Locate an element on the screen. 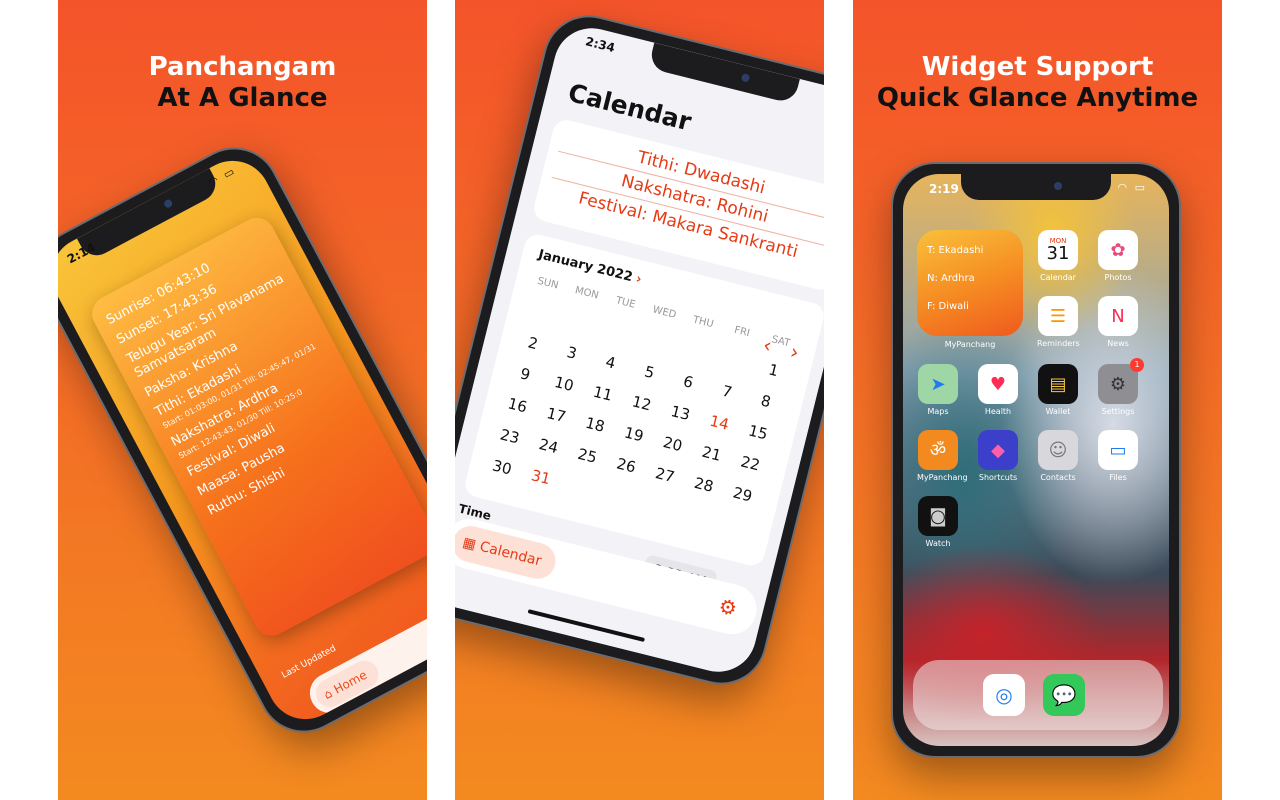  notification-badge: 1 is located at coordinates (1137, 365).